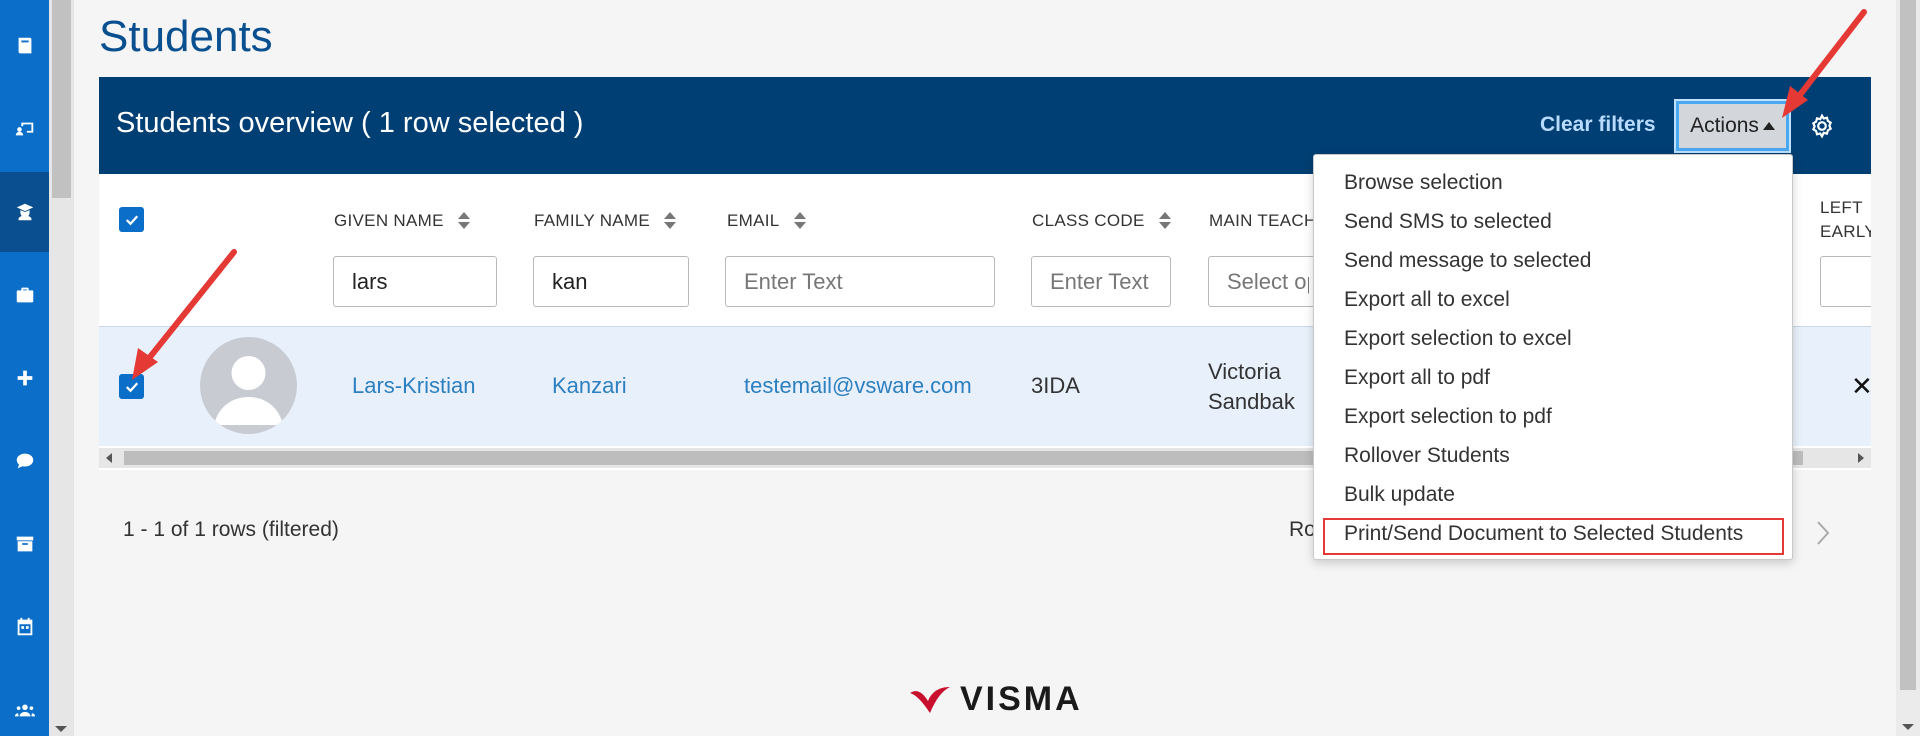 Image resolution: width=1920 pixels, height=736 pixels. I want to click on column-label: MAIN TEACH, so click(1263, 220).